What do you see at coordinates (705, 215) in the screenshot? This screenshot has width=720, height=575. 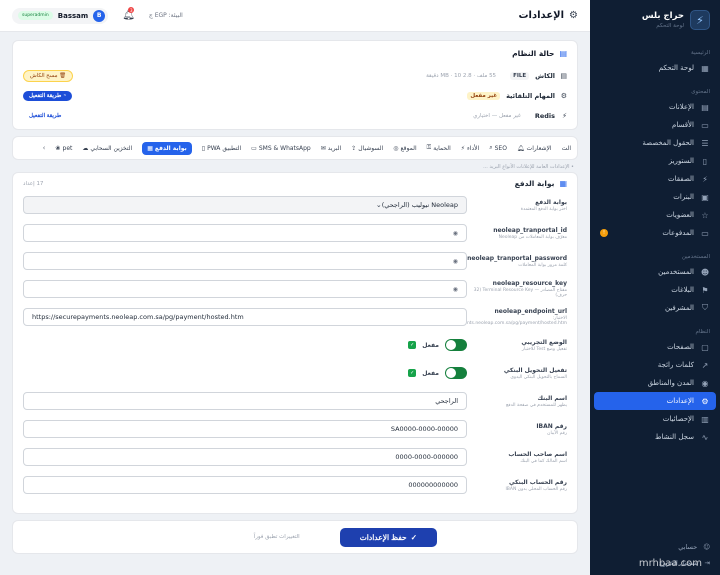 I see `star-icon: ☆` at bounding box center [705, 215].